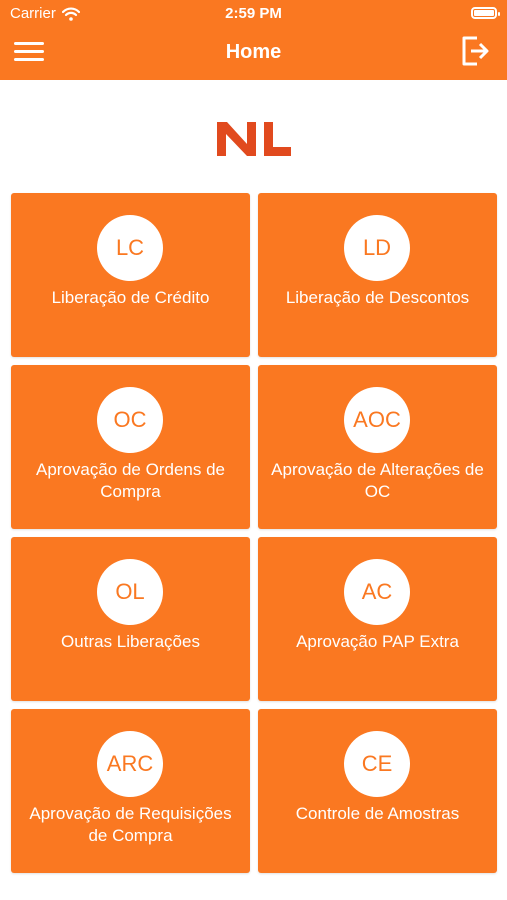  I want to click on module-tile-ce: CE Controle de Amostras, so click(377, 791).